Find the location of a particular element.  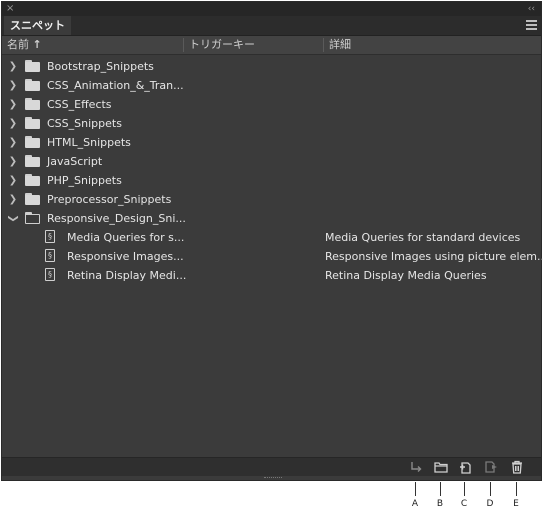

callout-label: C is located at coordinates (464, 504).